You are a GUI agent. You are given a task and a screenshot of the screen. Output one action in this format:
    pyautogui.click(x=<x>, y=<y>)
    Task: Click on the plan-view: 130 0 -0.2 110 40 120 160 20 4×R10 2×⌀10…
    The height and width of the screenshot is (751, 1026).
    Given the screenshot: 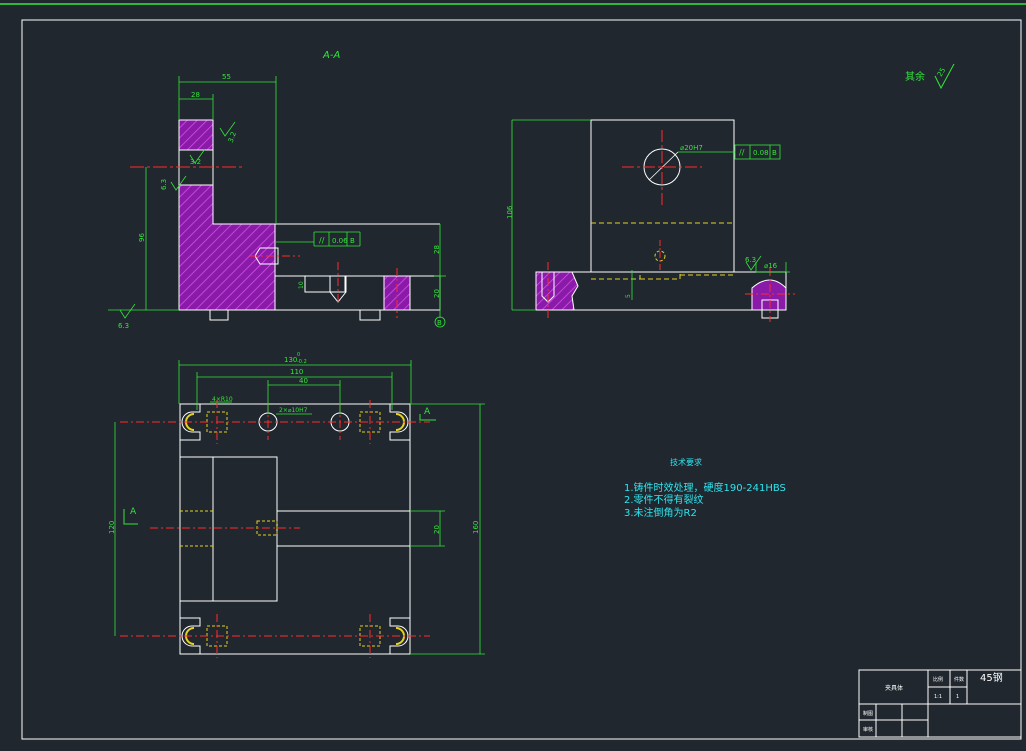 What is the action you would take?
    pyautogui.click(x=296, y=505)
    